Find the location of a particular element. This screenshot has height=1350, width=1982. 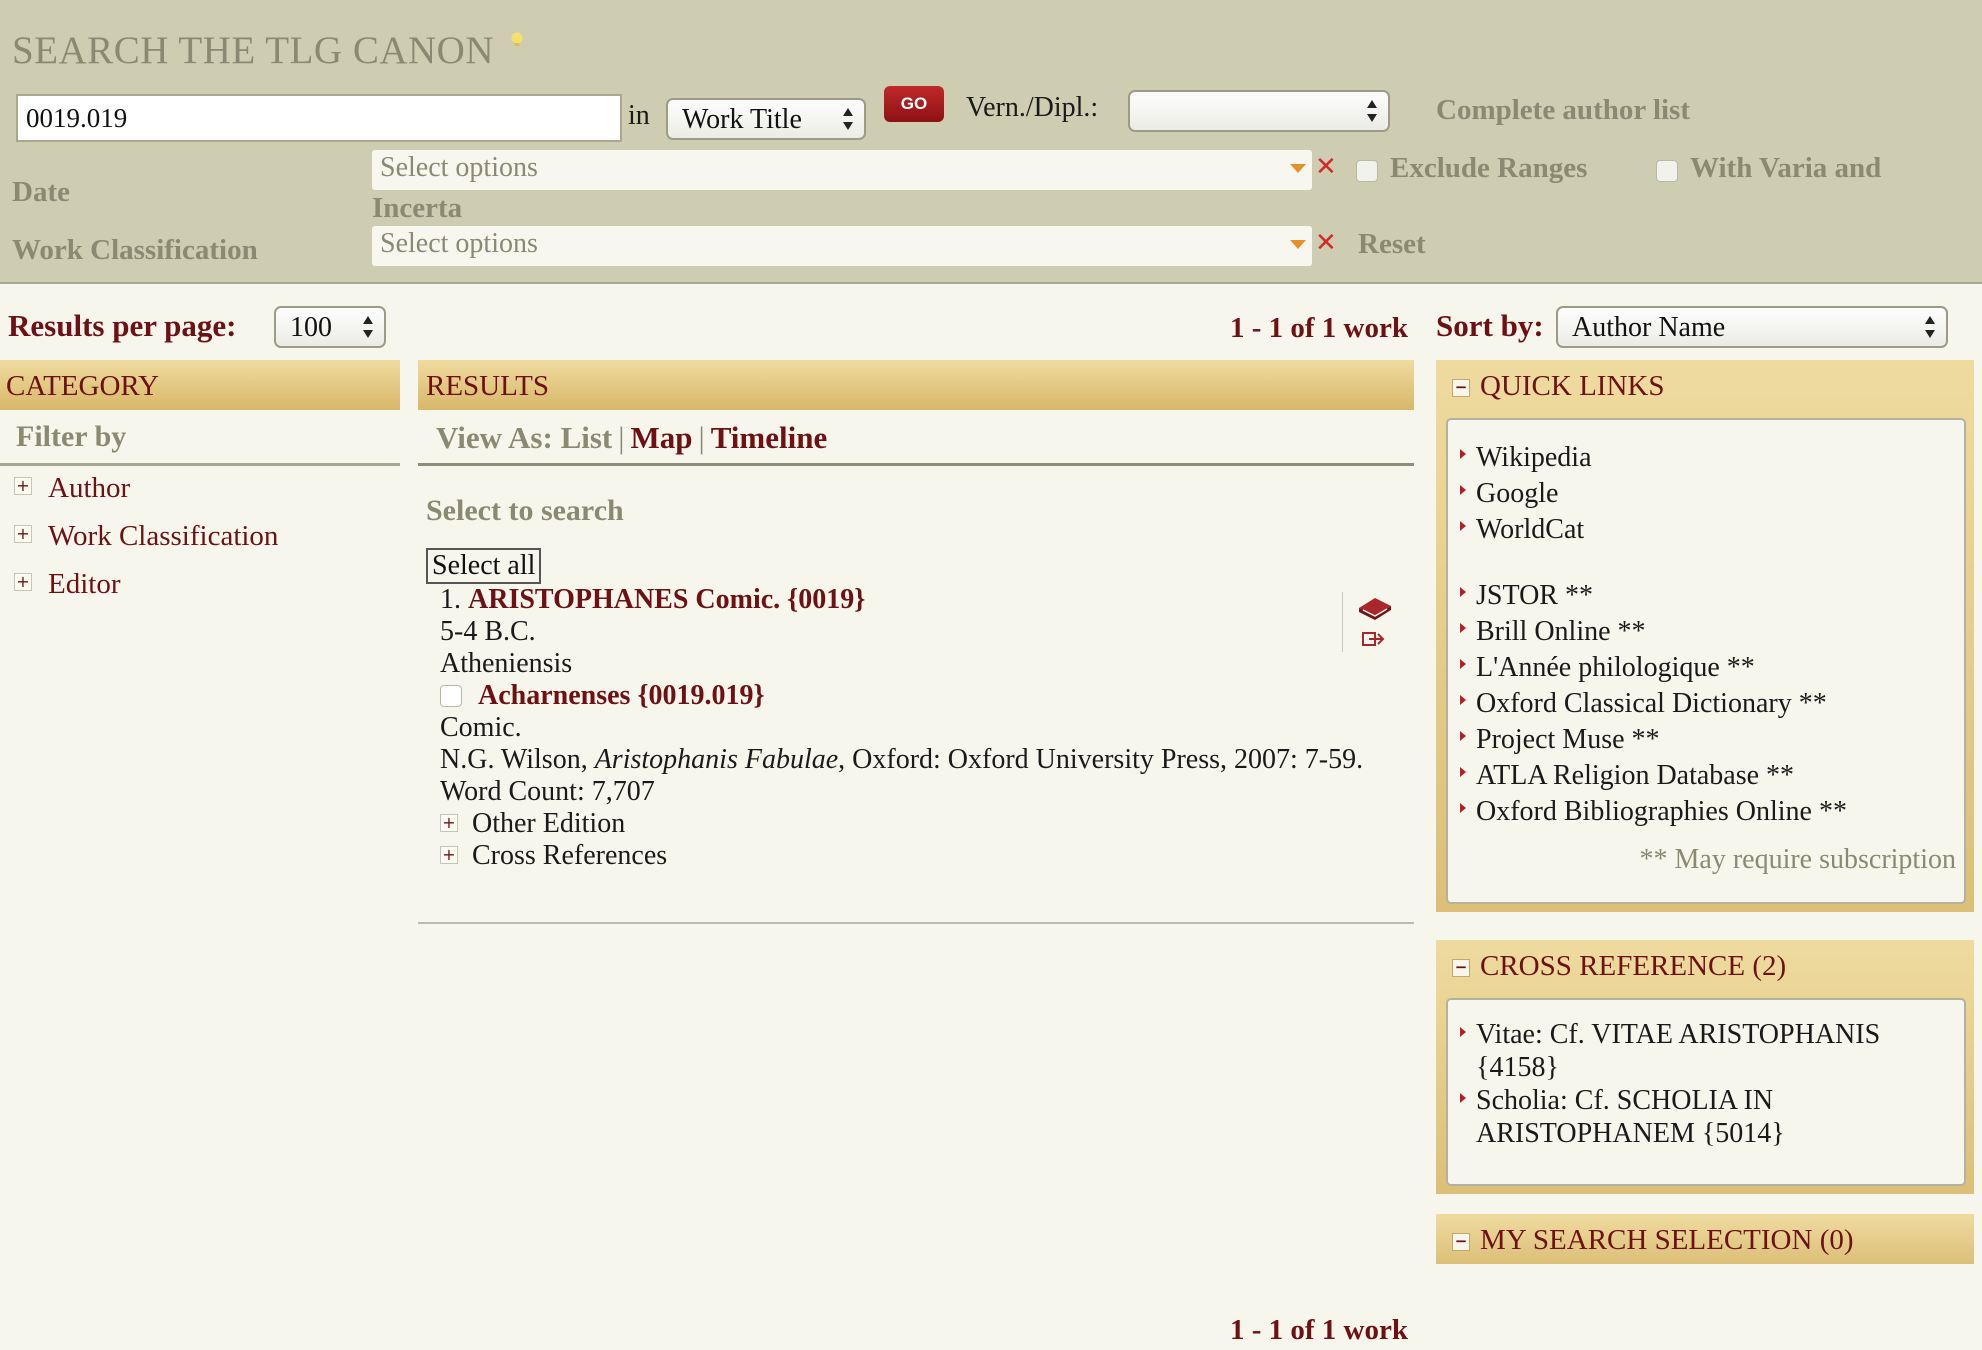

other-edition-label: Other Edition is located at coordinates (548, 823).